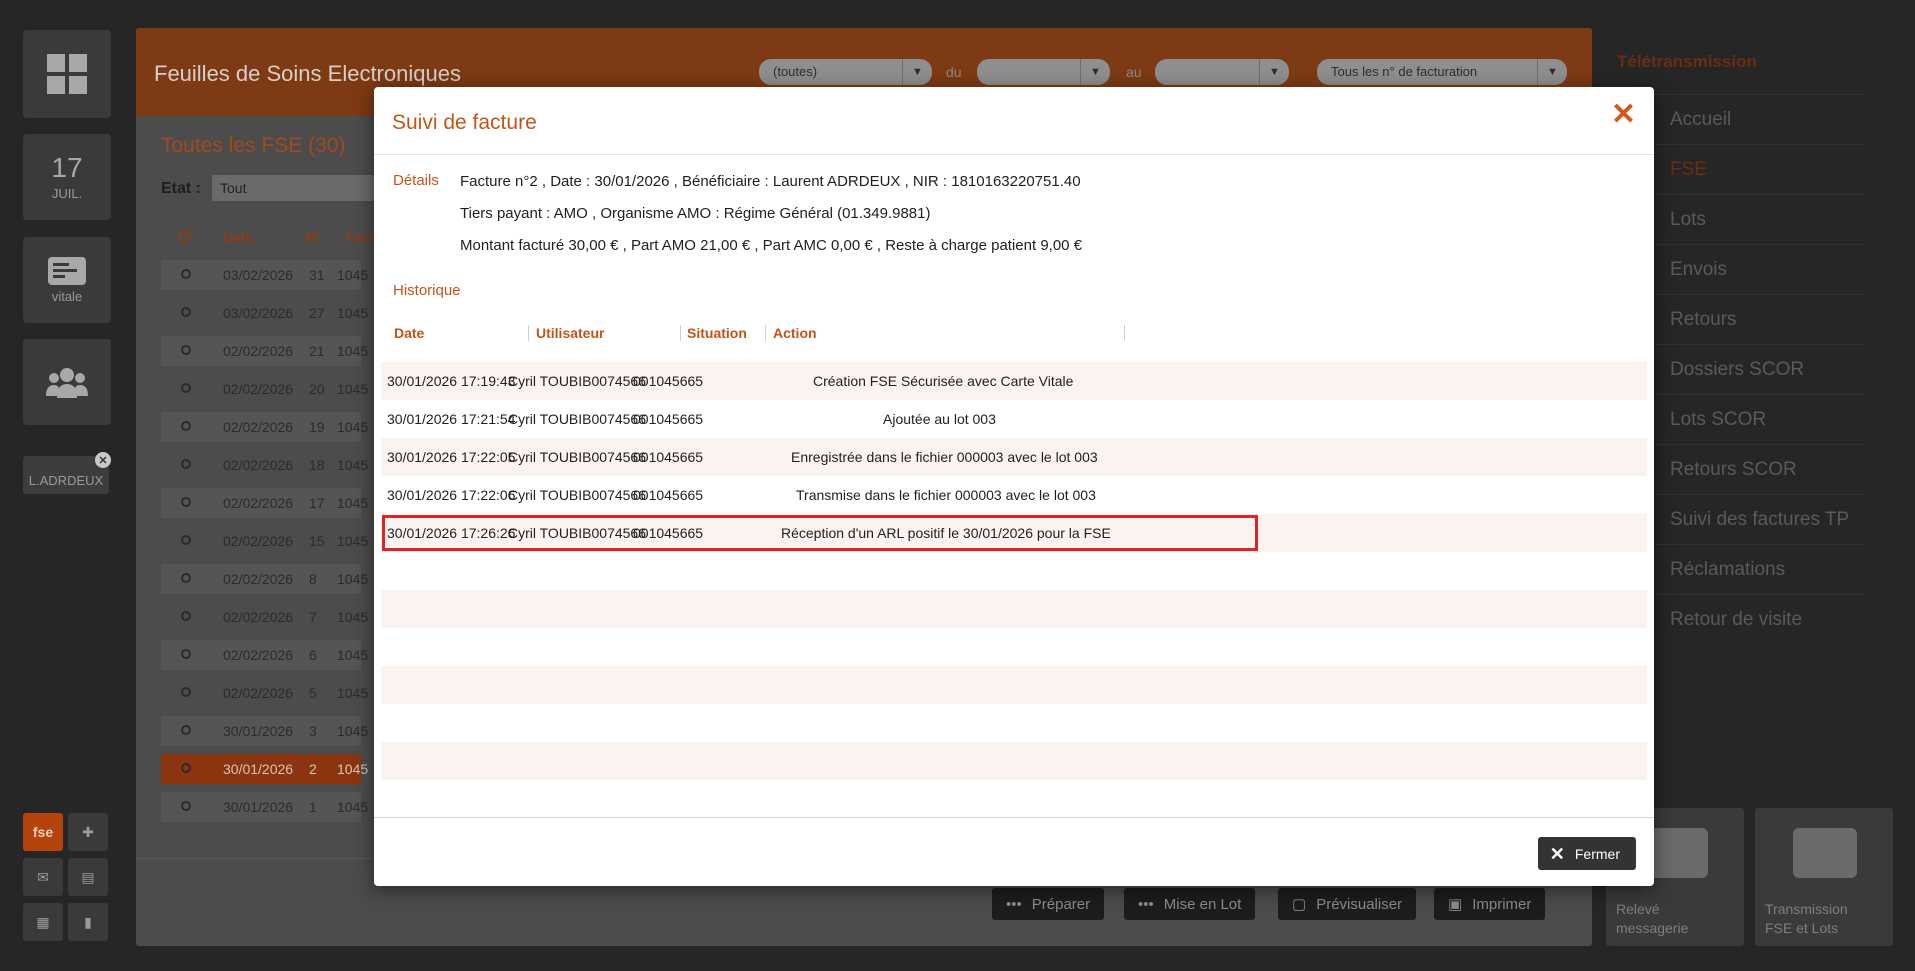 The image size is (1915, 971). What do you see at coordinates (1347, 904) in the screenshot?
I see `previsualiser-button: ▢ Prévisualiser` at bounding box center [1347, 904].